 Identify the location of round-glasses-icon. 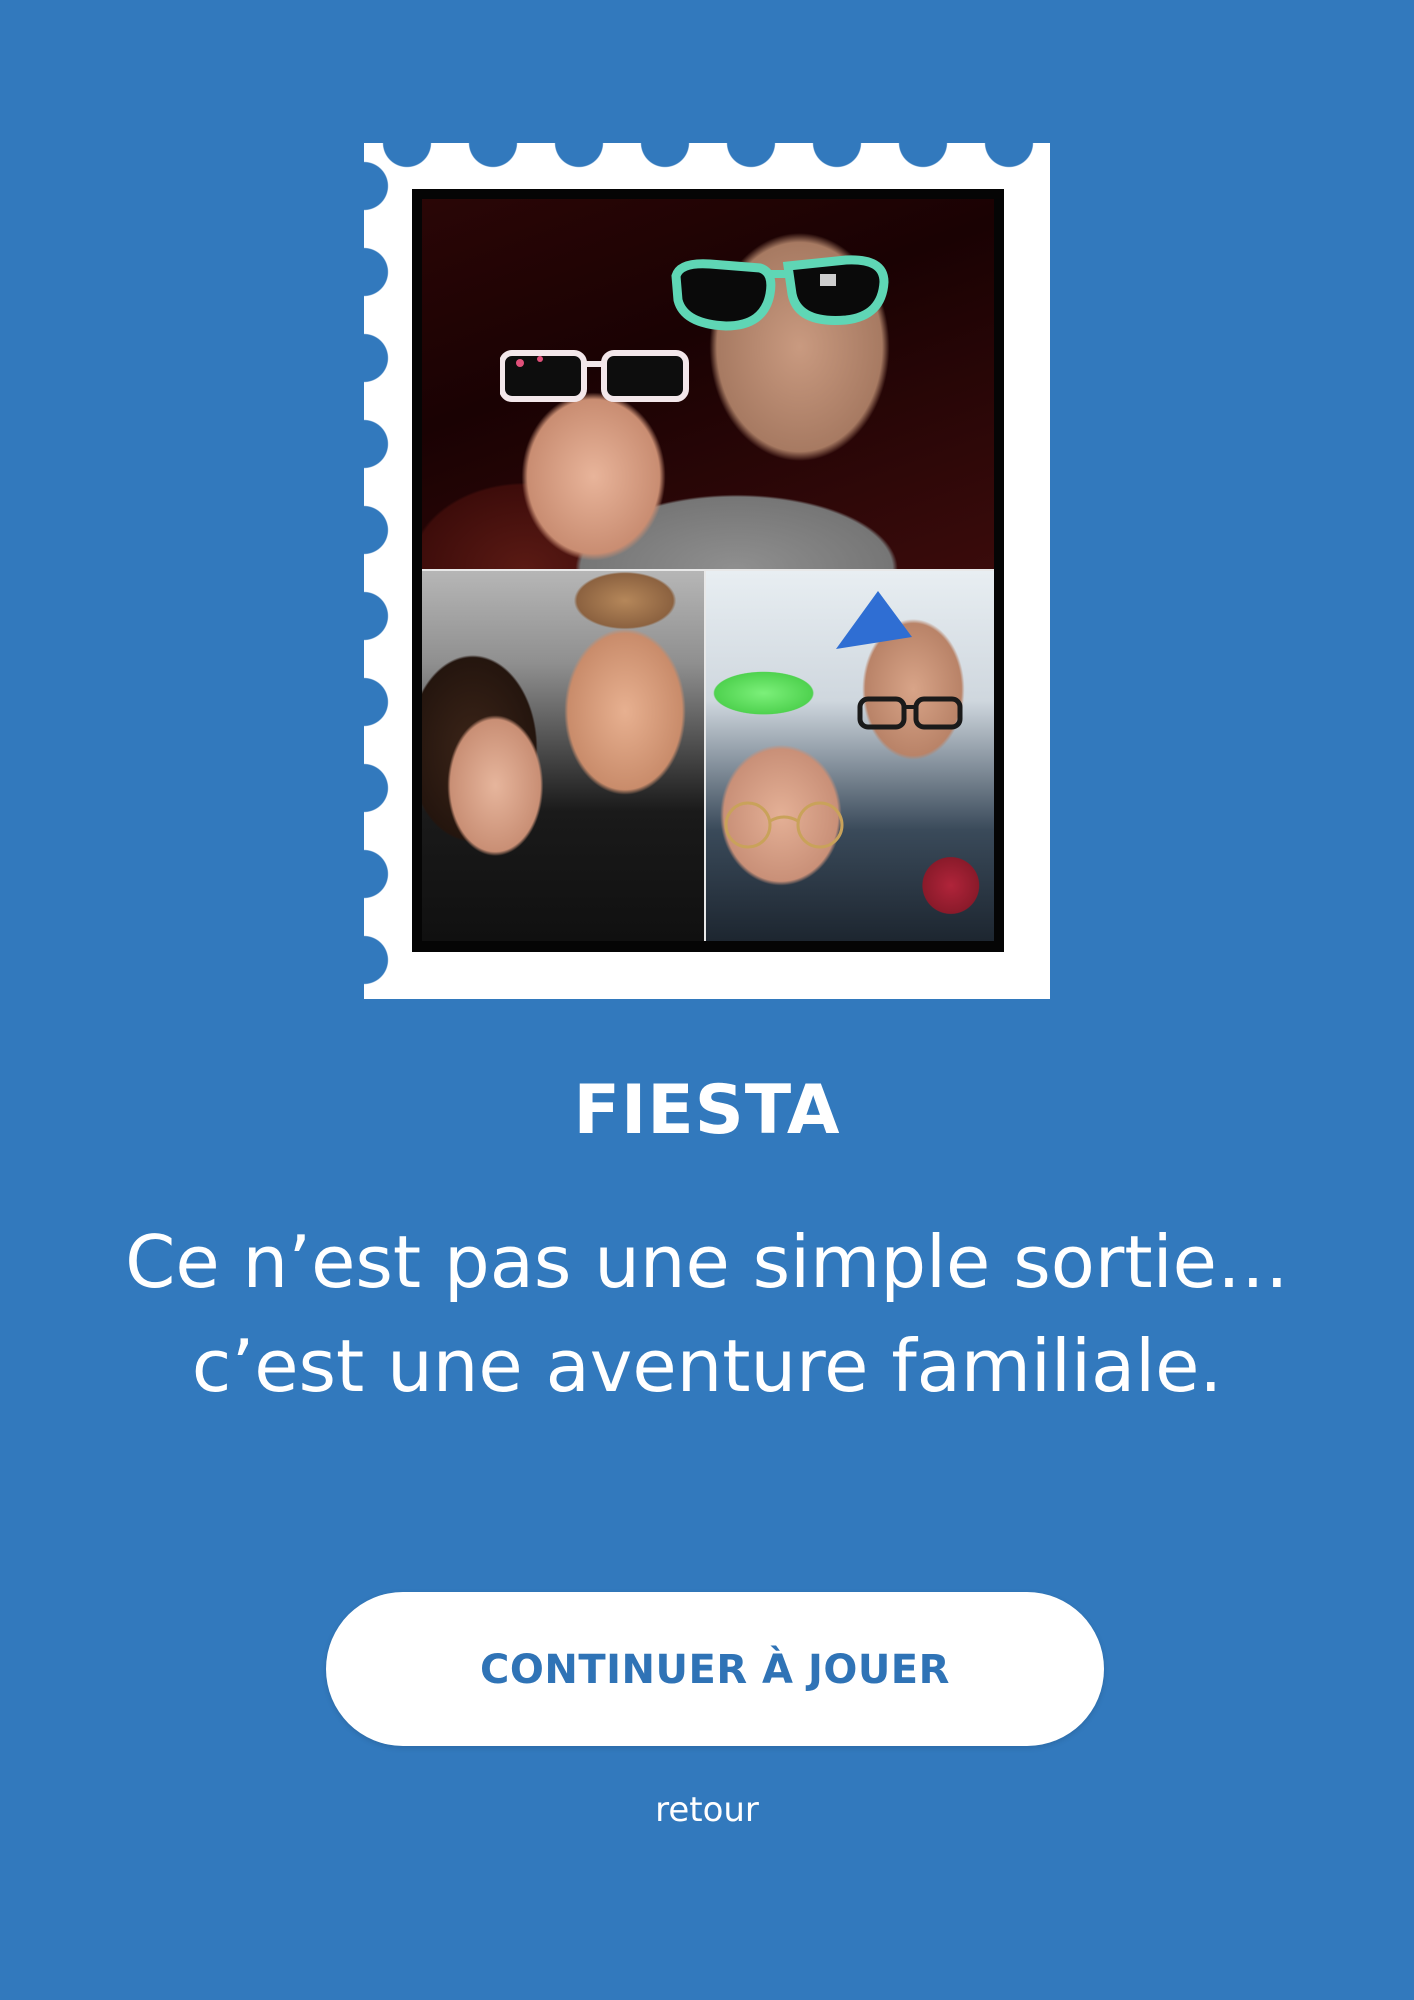
(784, 825).